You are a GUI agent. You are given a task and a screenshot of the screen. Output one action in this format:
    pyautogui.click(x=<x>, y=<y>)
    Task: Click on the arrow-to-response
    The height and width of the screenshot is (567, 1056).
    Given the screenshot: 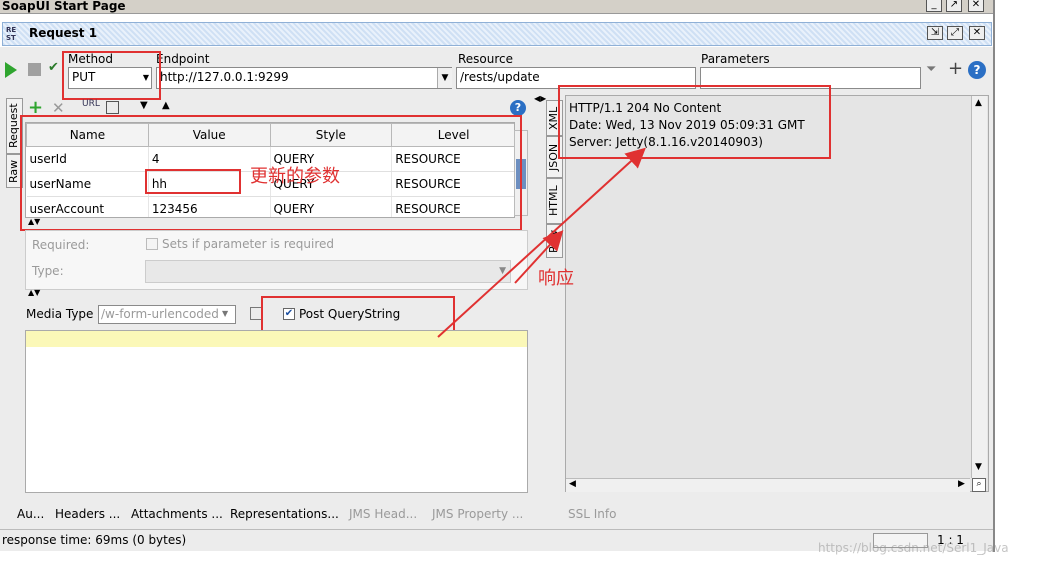 What is the action you would take?
    pyautogui.click(x=541, y=242)
    